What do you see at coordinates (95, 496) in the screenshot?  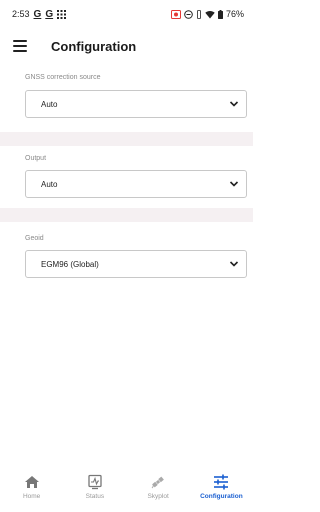 I see `nav-label-status: Status` at bounding box center [95, 496].